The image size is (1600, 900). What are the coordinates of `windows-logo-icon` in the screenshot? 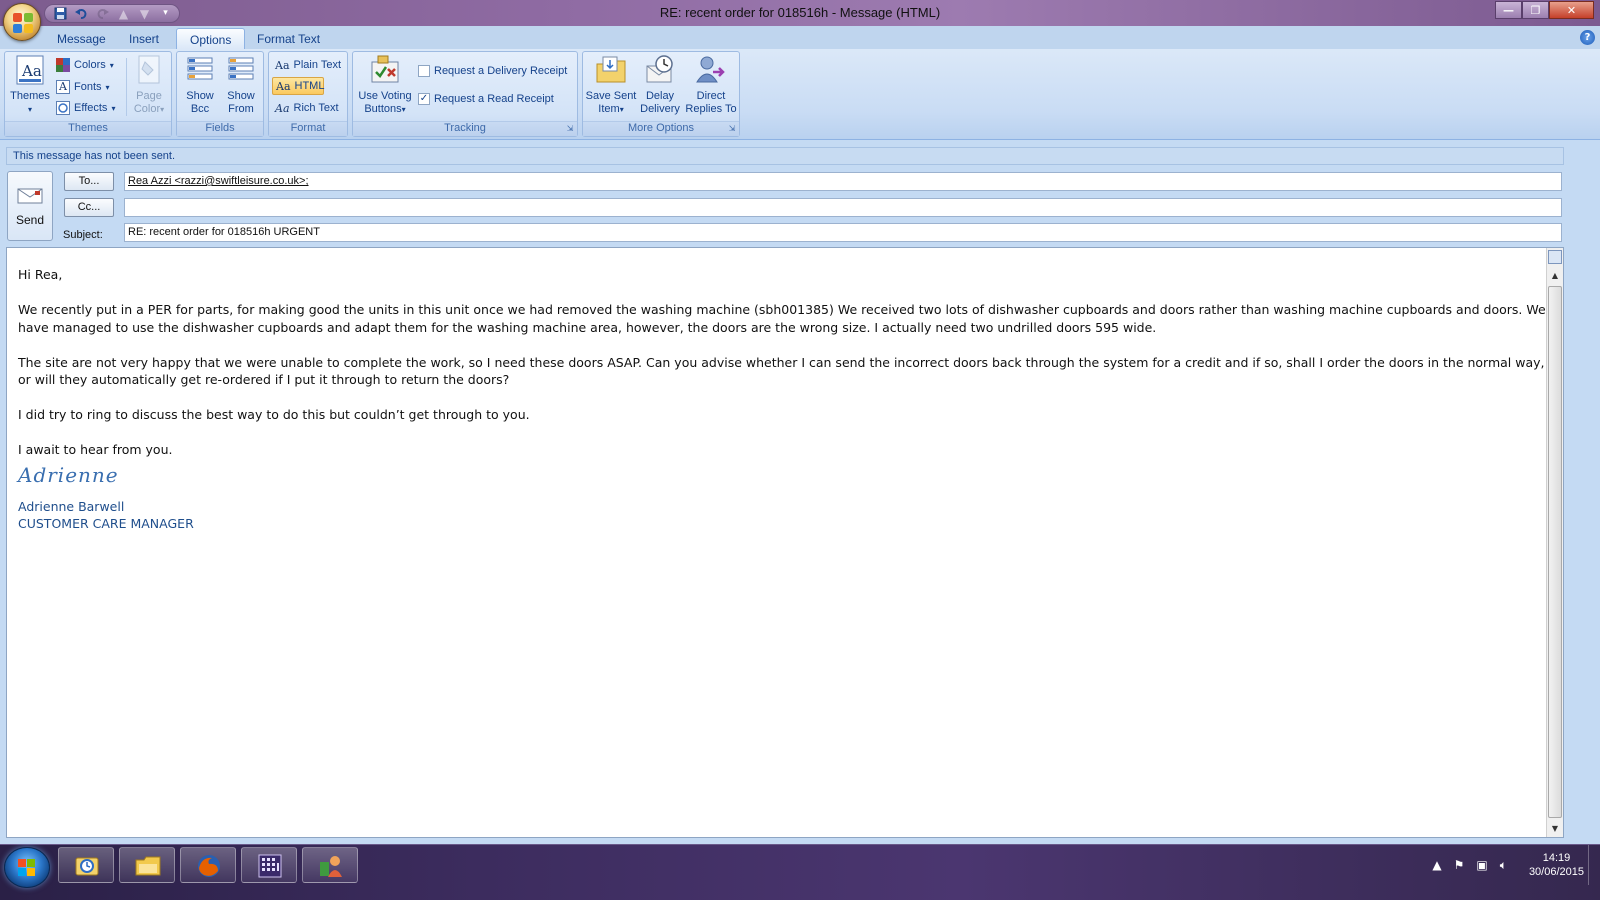 It's located at (27, 868).